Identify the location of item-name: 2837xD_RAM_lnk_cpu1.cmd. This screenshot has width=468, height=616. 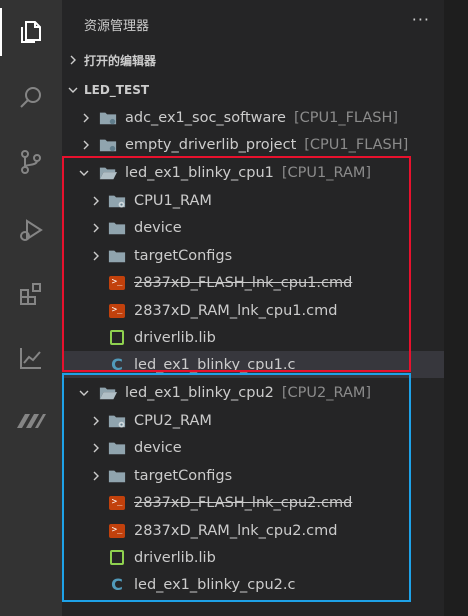
(236, 310).